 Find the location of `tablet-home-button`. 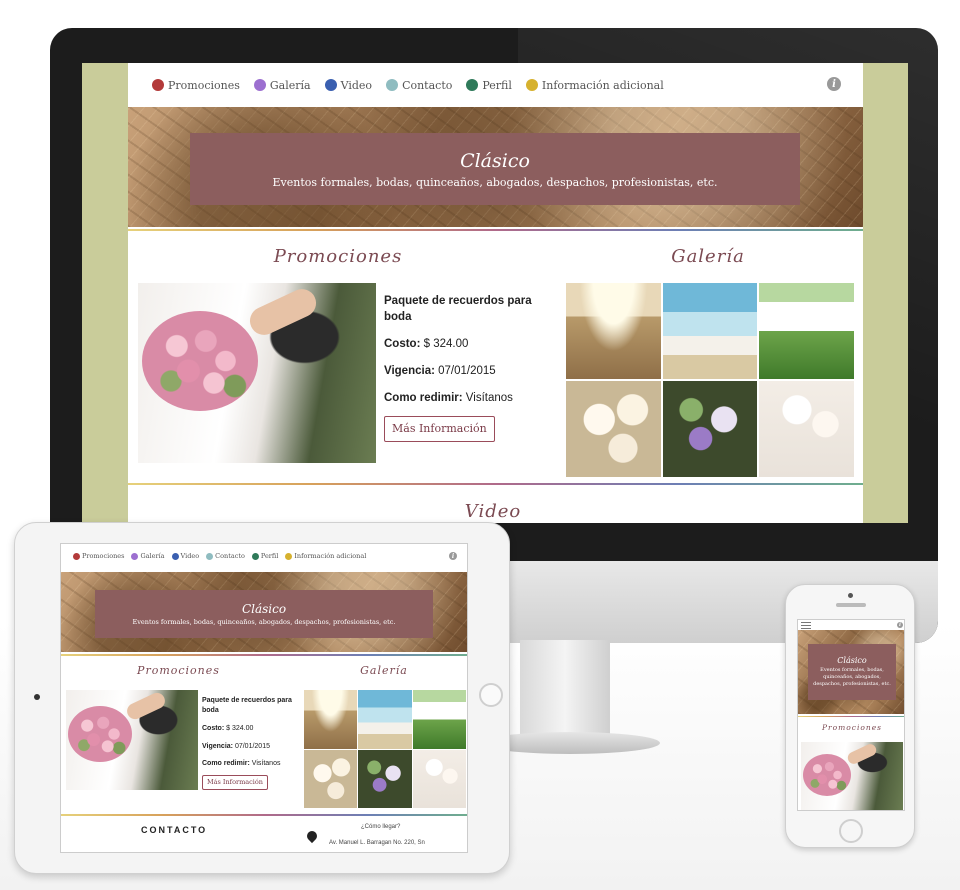

tablet-home-button is located at coordinates (491, 695).